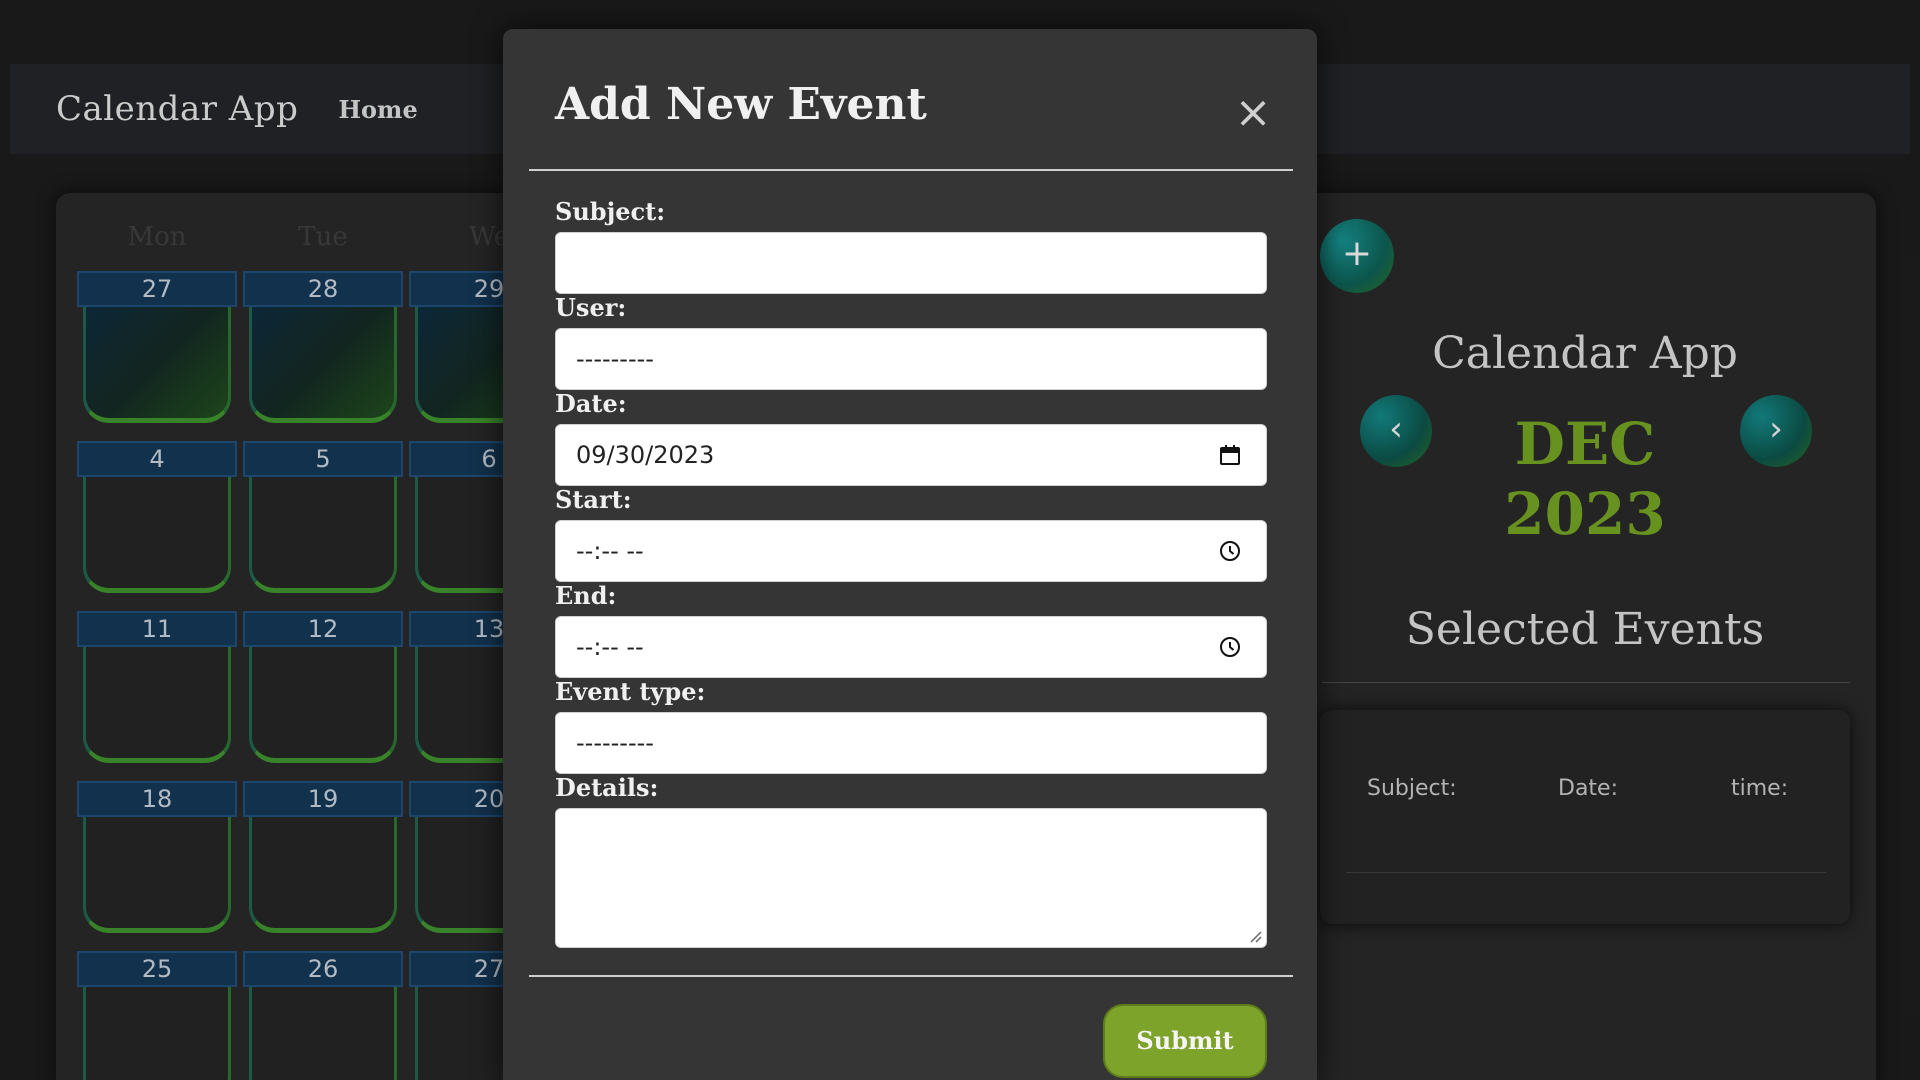  Describe the element at coordinates (1253, 114) in the screenshot. I see `close-icon: ×` at that location.